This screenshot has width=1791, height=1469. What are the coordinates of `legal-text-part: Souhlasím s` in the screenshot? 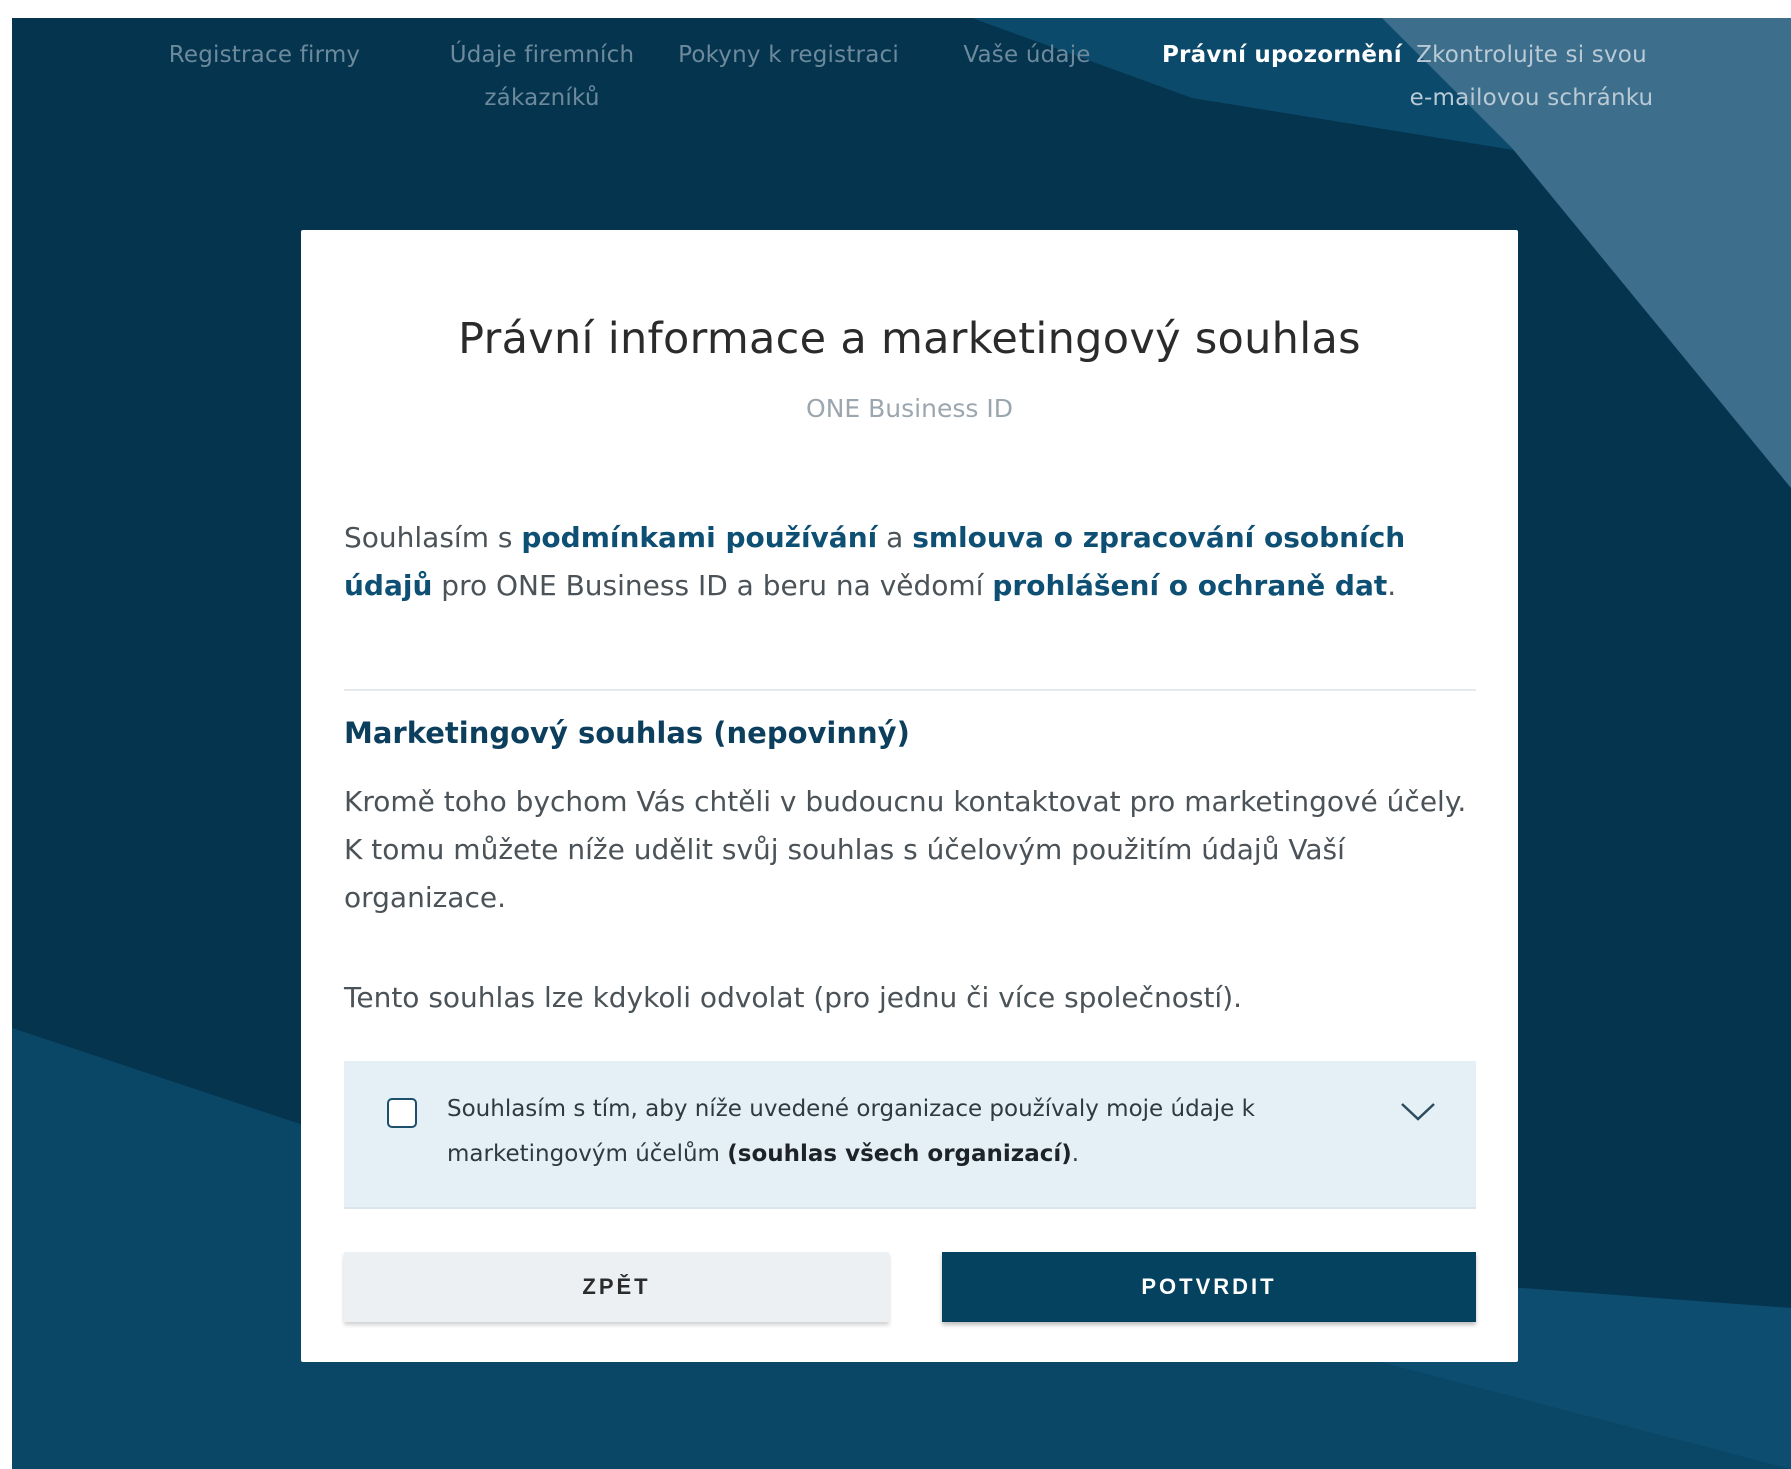 It's located at (433, 537).